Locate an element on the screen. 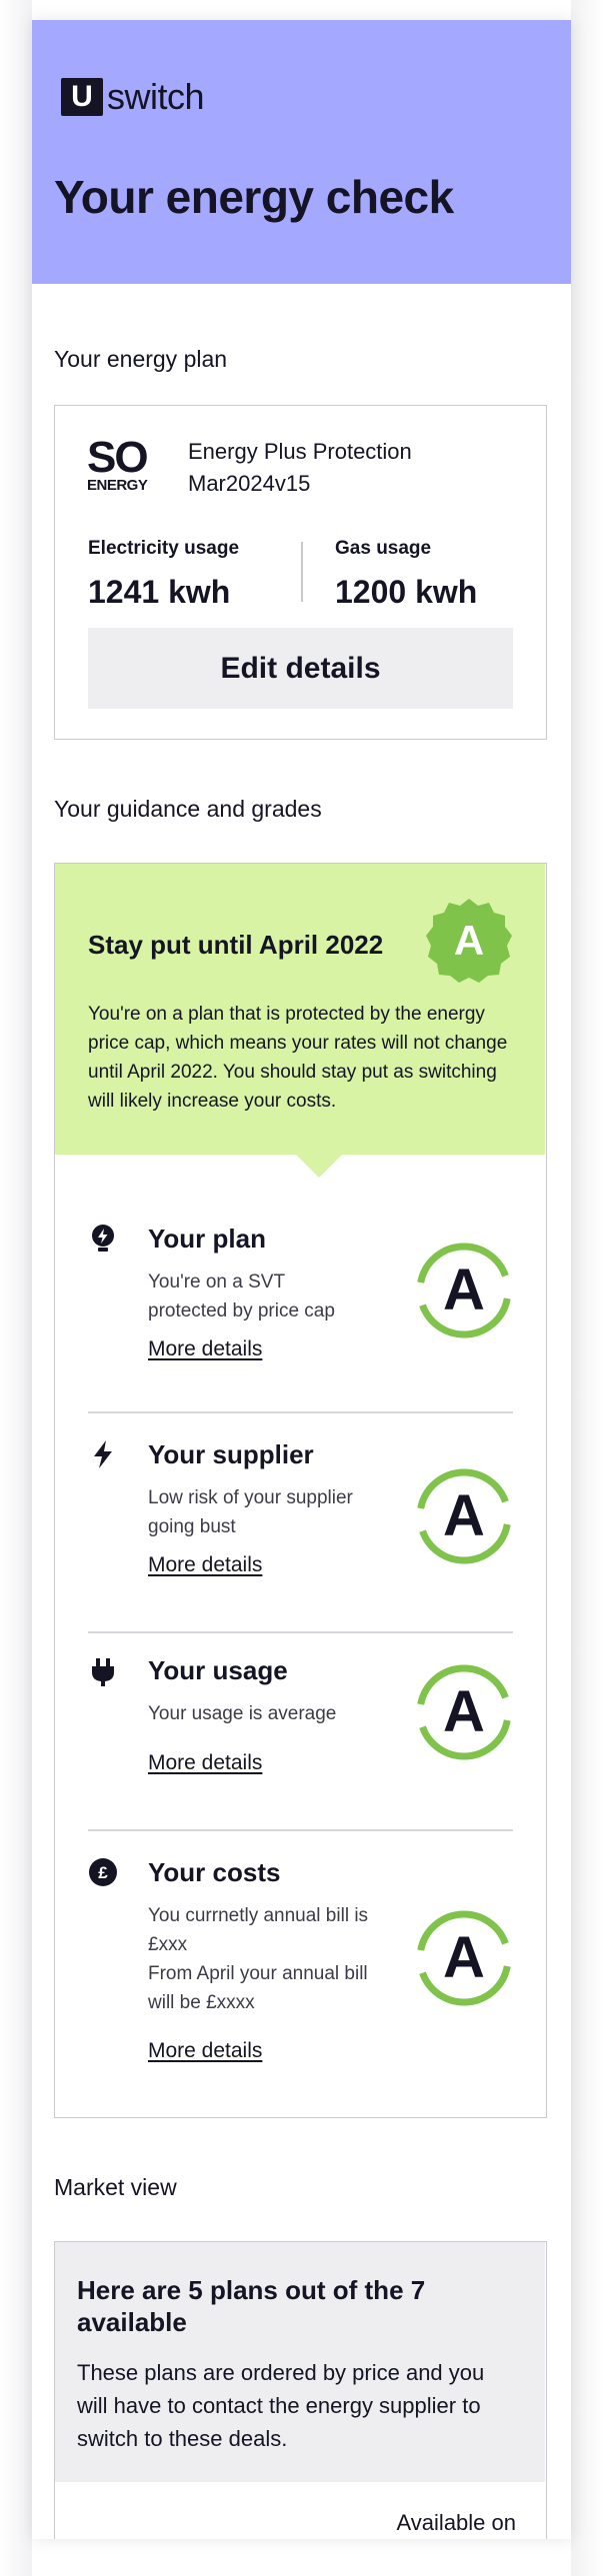  pound-icon: £ is located at coordinates (103, 1872).